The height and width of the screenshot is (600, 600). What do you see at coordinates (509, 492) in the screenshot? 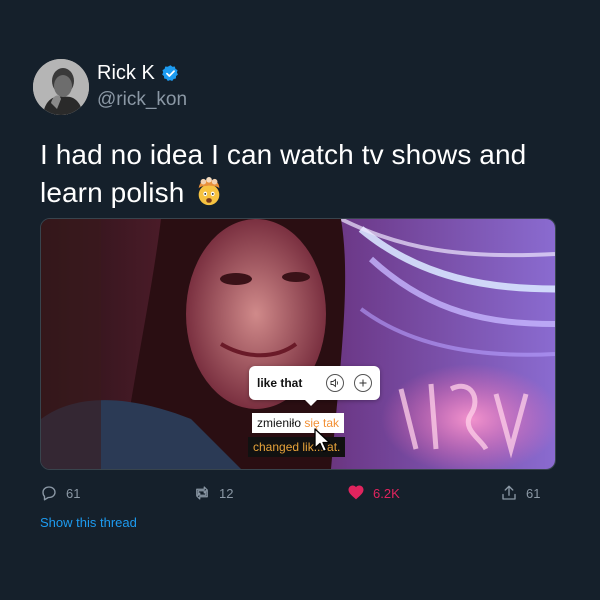
I see `share-icon` at bounding box center [509, 492].